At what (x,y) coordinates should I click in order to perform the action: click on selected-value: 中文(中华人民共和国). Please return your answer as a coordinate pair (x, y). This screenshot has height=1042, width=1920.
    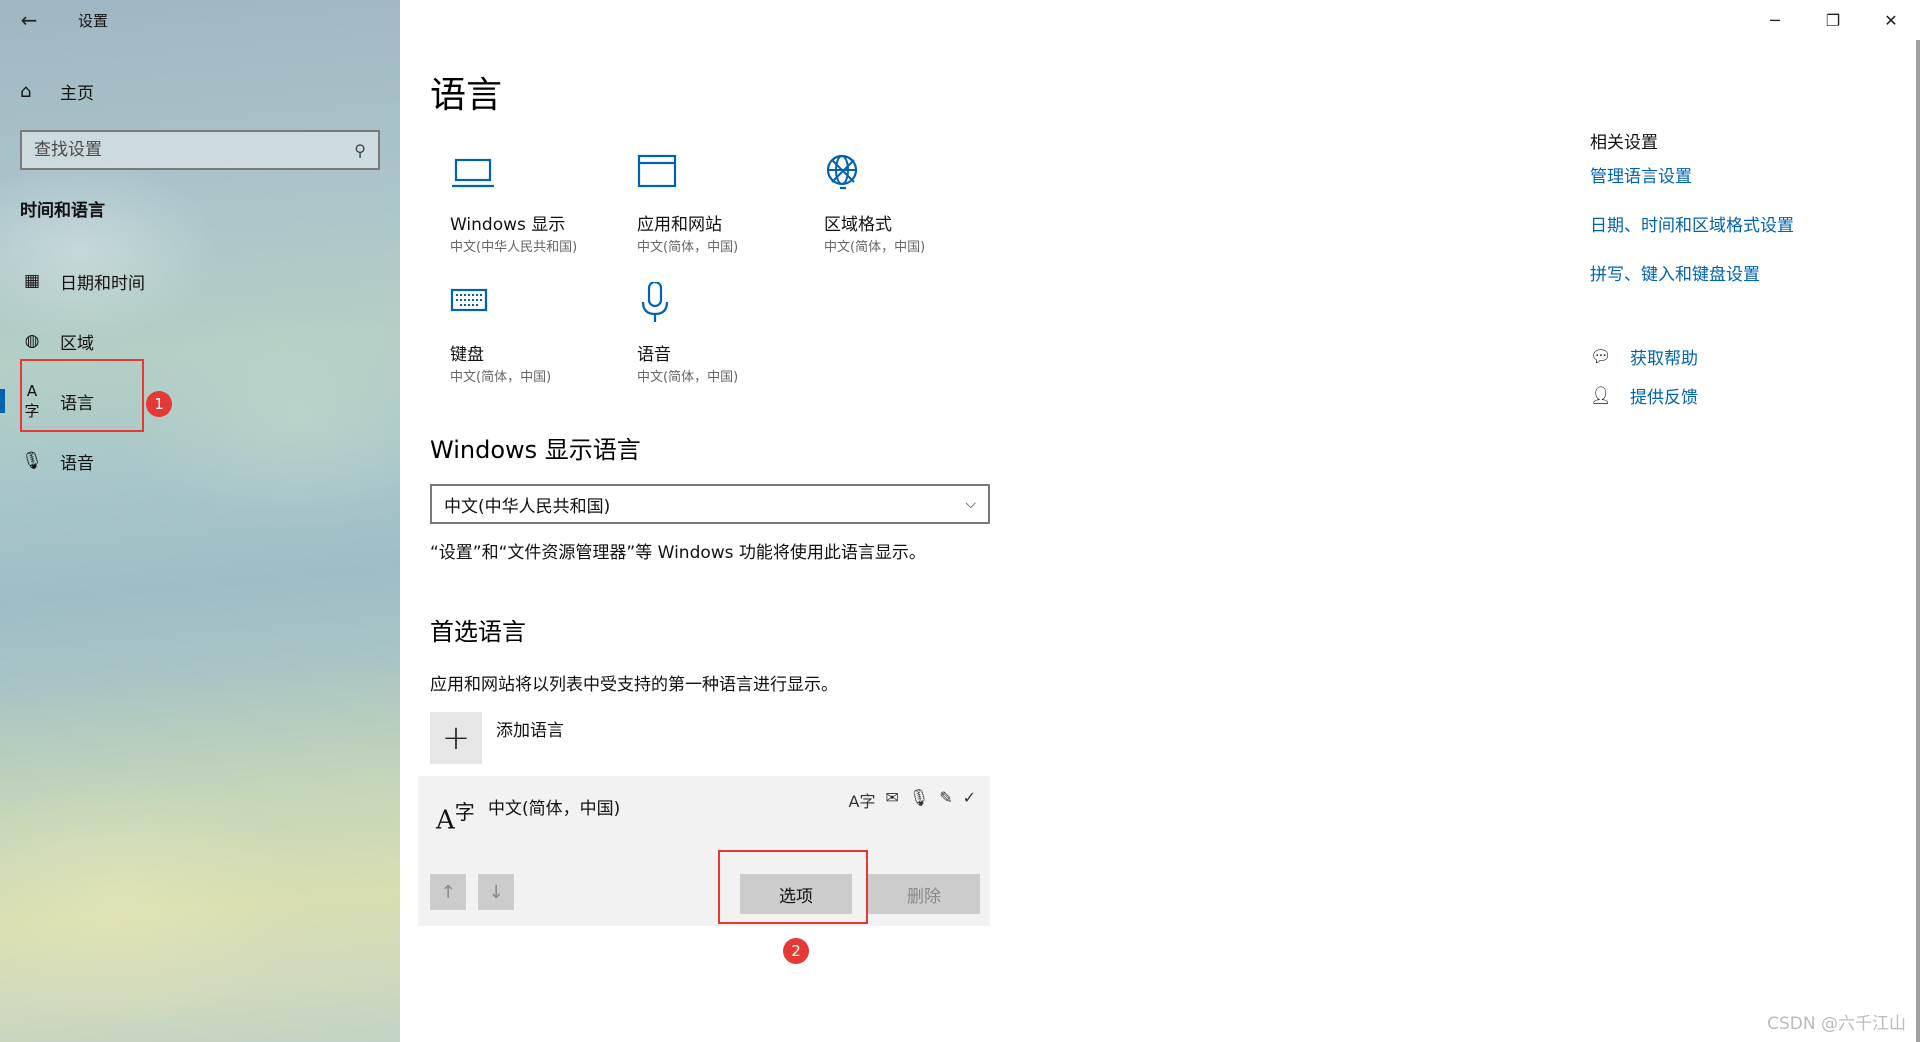
    Looking at the image, I should click on (527, 506).